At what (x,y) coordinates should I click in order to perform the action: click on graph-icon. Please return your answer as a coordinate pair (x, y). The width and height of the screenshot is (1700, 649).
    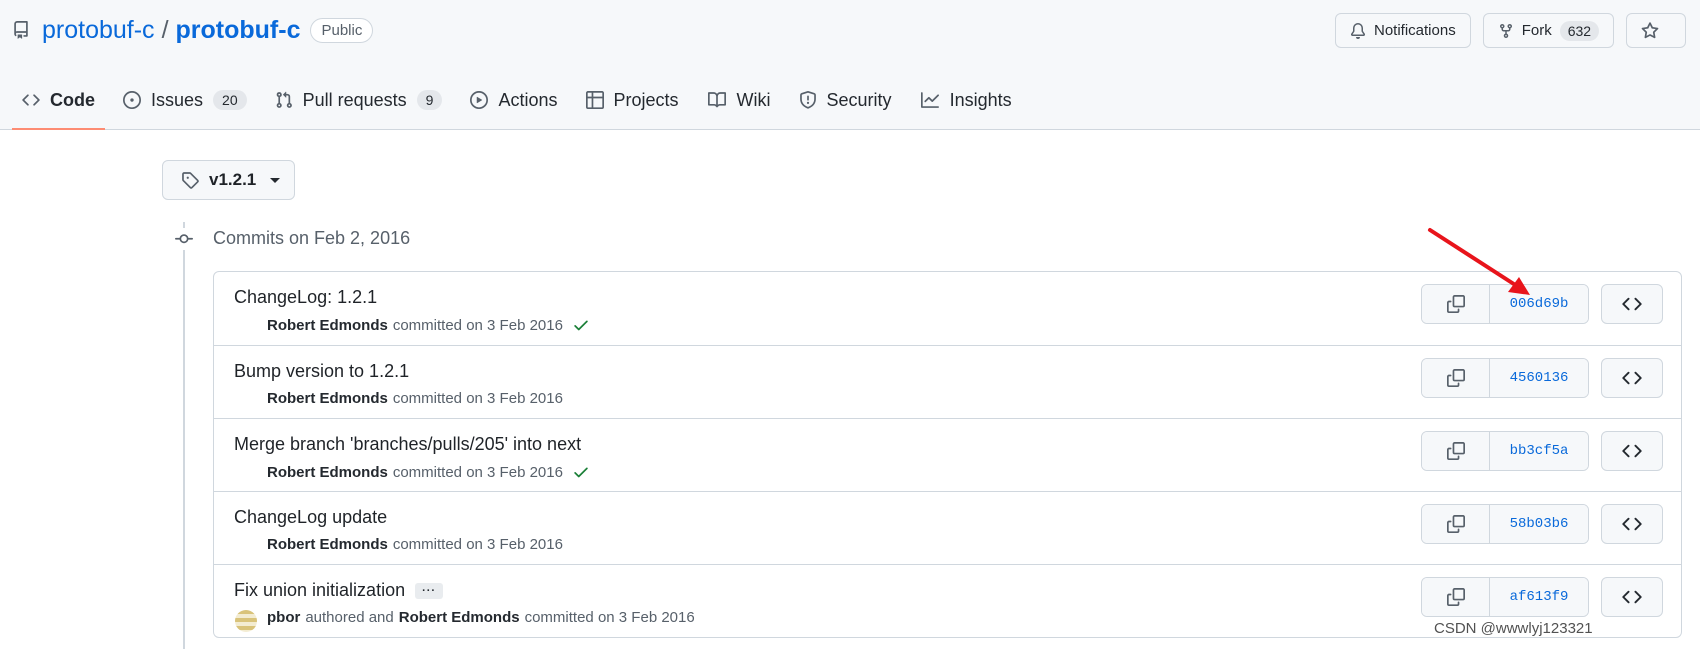
    Looking at the image, I should click on (930, 100).